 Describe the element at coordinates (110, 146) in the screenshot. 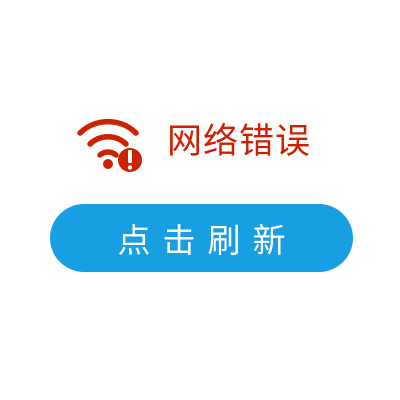

I see `wifi-error-icon` at that location.